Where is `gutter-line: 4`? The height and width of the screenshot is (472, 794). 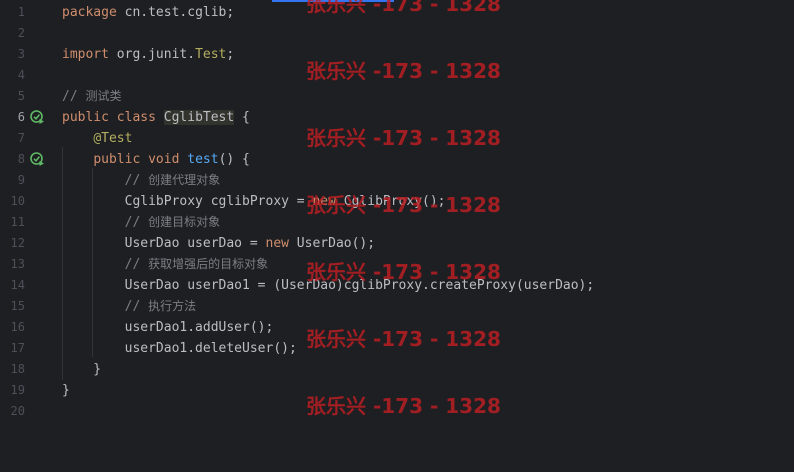 gutter-line: 4 is located at coordinates (28, 75).